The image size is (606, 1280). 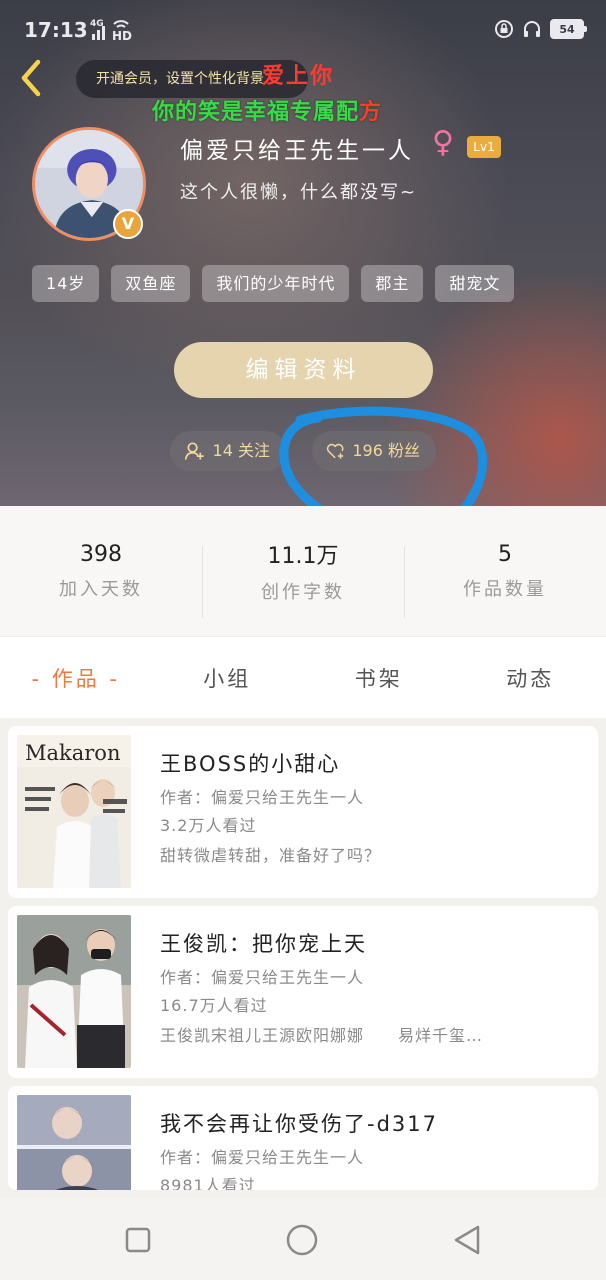 I want to click on tab-activity: 动态, so click(x=530, y=677).